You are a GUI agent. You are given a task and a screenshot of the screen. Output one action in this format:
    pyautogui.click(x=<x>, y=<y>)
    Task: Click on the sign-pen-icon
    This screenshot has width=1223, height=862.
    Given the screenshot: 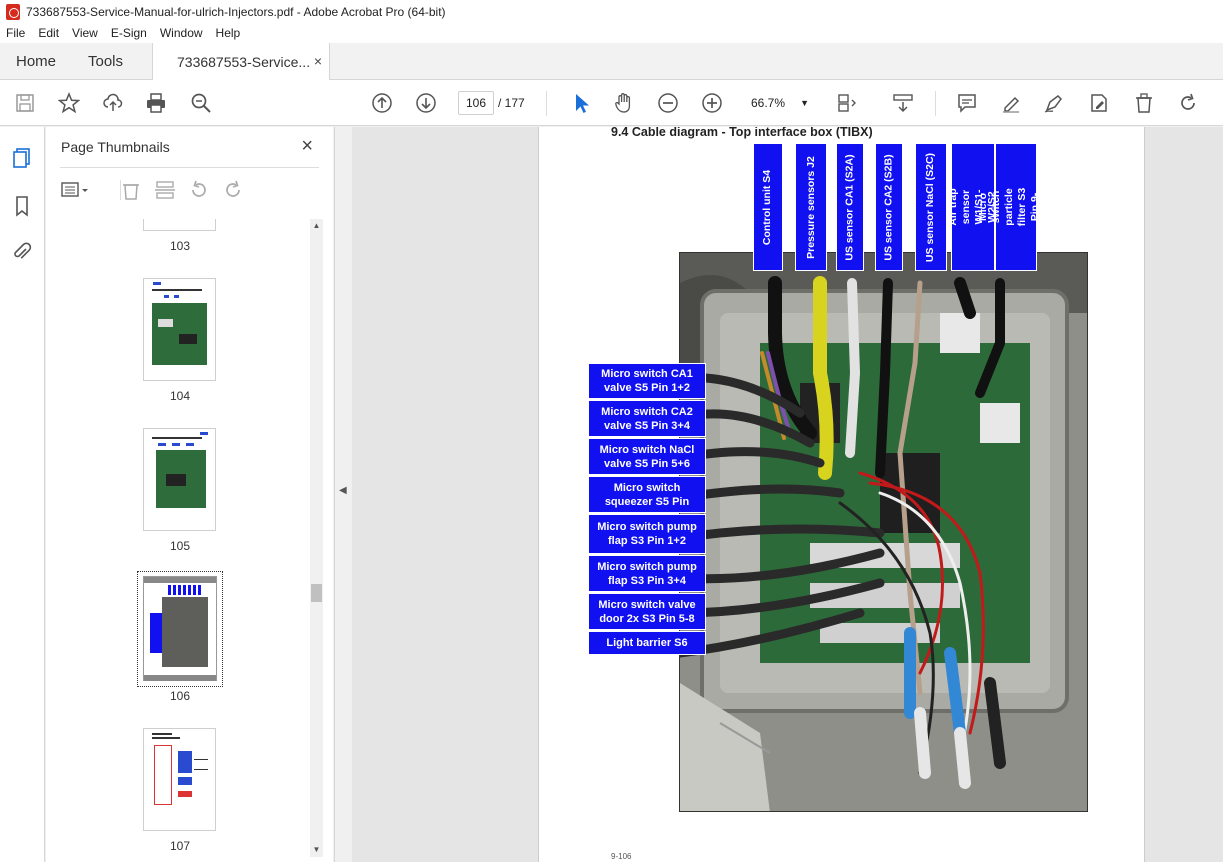 What is the action you would take?
    pyautogui.click(x=1054, y=103)
    